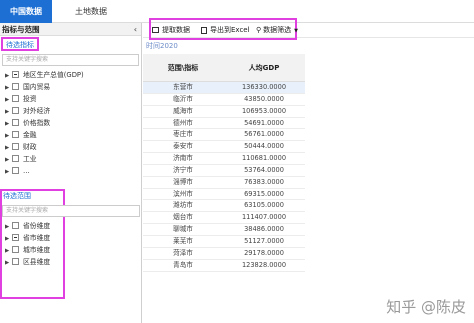 This screenshot has height=323, width=474. I want to click on city-cell: 临沂市, so click(183, 98).